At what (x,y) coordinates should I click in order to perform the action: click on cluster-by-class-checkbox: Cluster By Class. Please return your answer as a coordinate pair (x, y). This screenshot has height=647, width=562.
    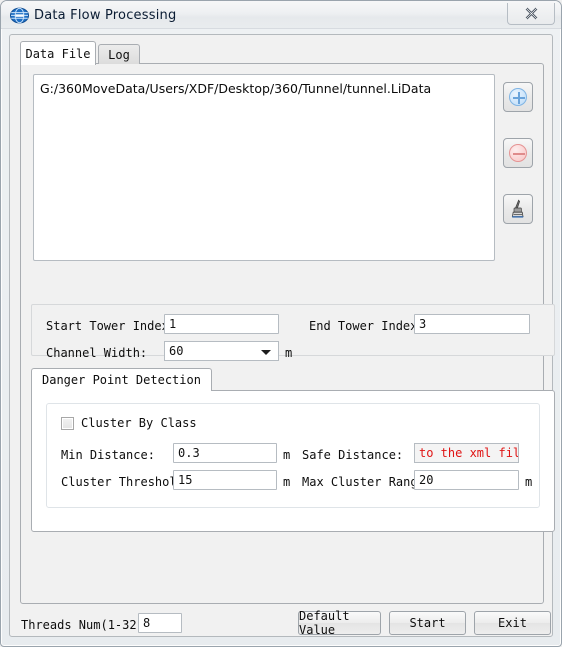
    Looking at the image, I should click on (129, 423).